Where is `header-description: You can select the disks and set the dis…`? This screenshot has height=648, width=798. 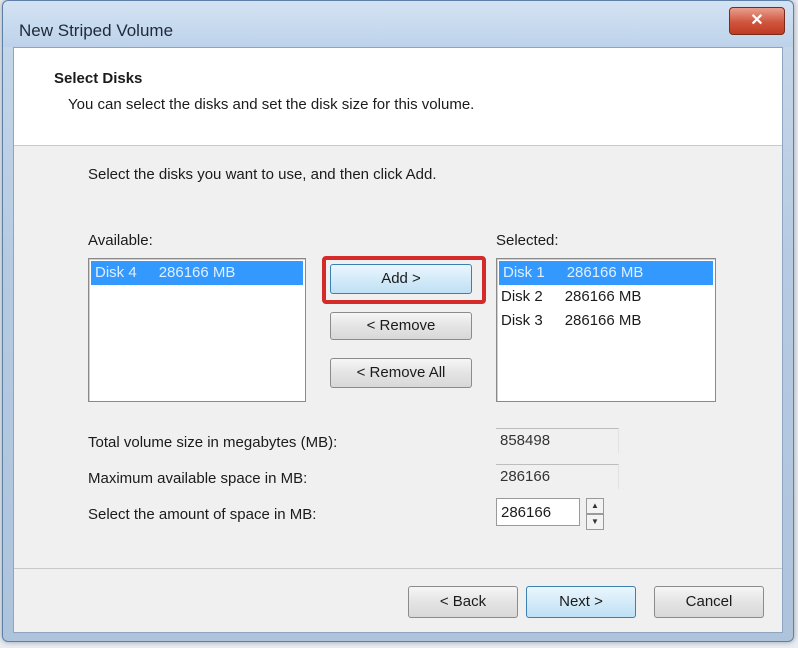
header-description: You can select the disks and set the dis… is located at coordinates (271, 104).